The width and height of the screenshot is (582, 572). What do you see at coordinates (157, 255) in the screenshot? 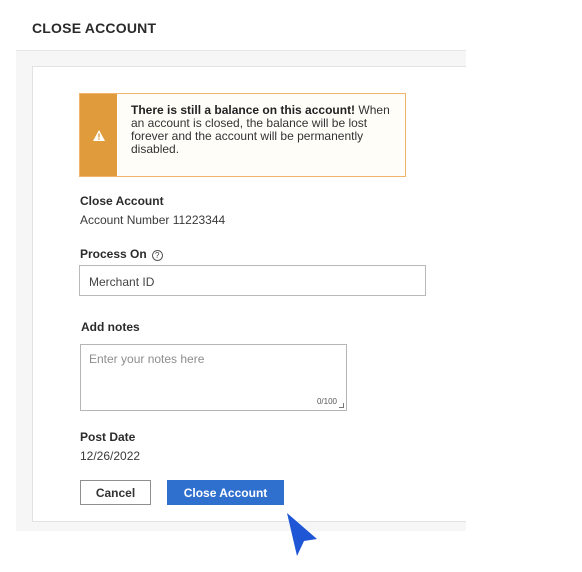
I see `help-icon: ?` at bounding box center [157, 255].